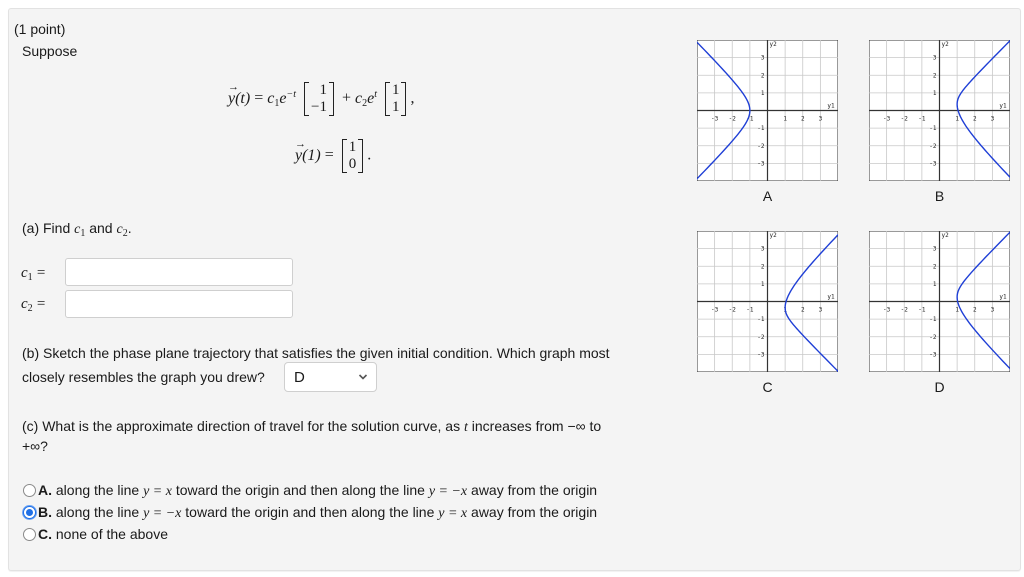 This screenshot has height=577, width=1024. I want to click on graph-label-b: B, so click(939, 196).